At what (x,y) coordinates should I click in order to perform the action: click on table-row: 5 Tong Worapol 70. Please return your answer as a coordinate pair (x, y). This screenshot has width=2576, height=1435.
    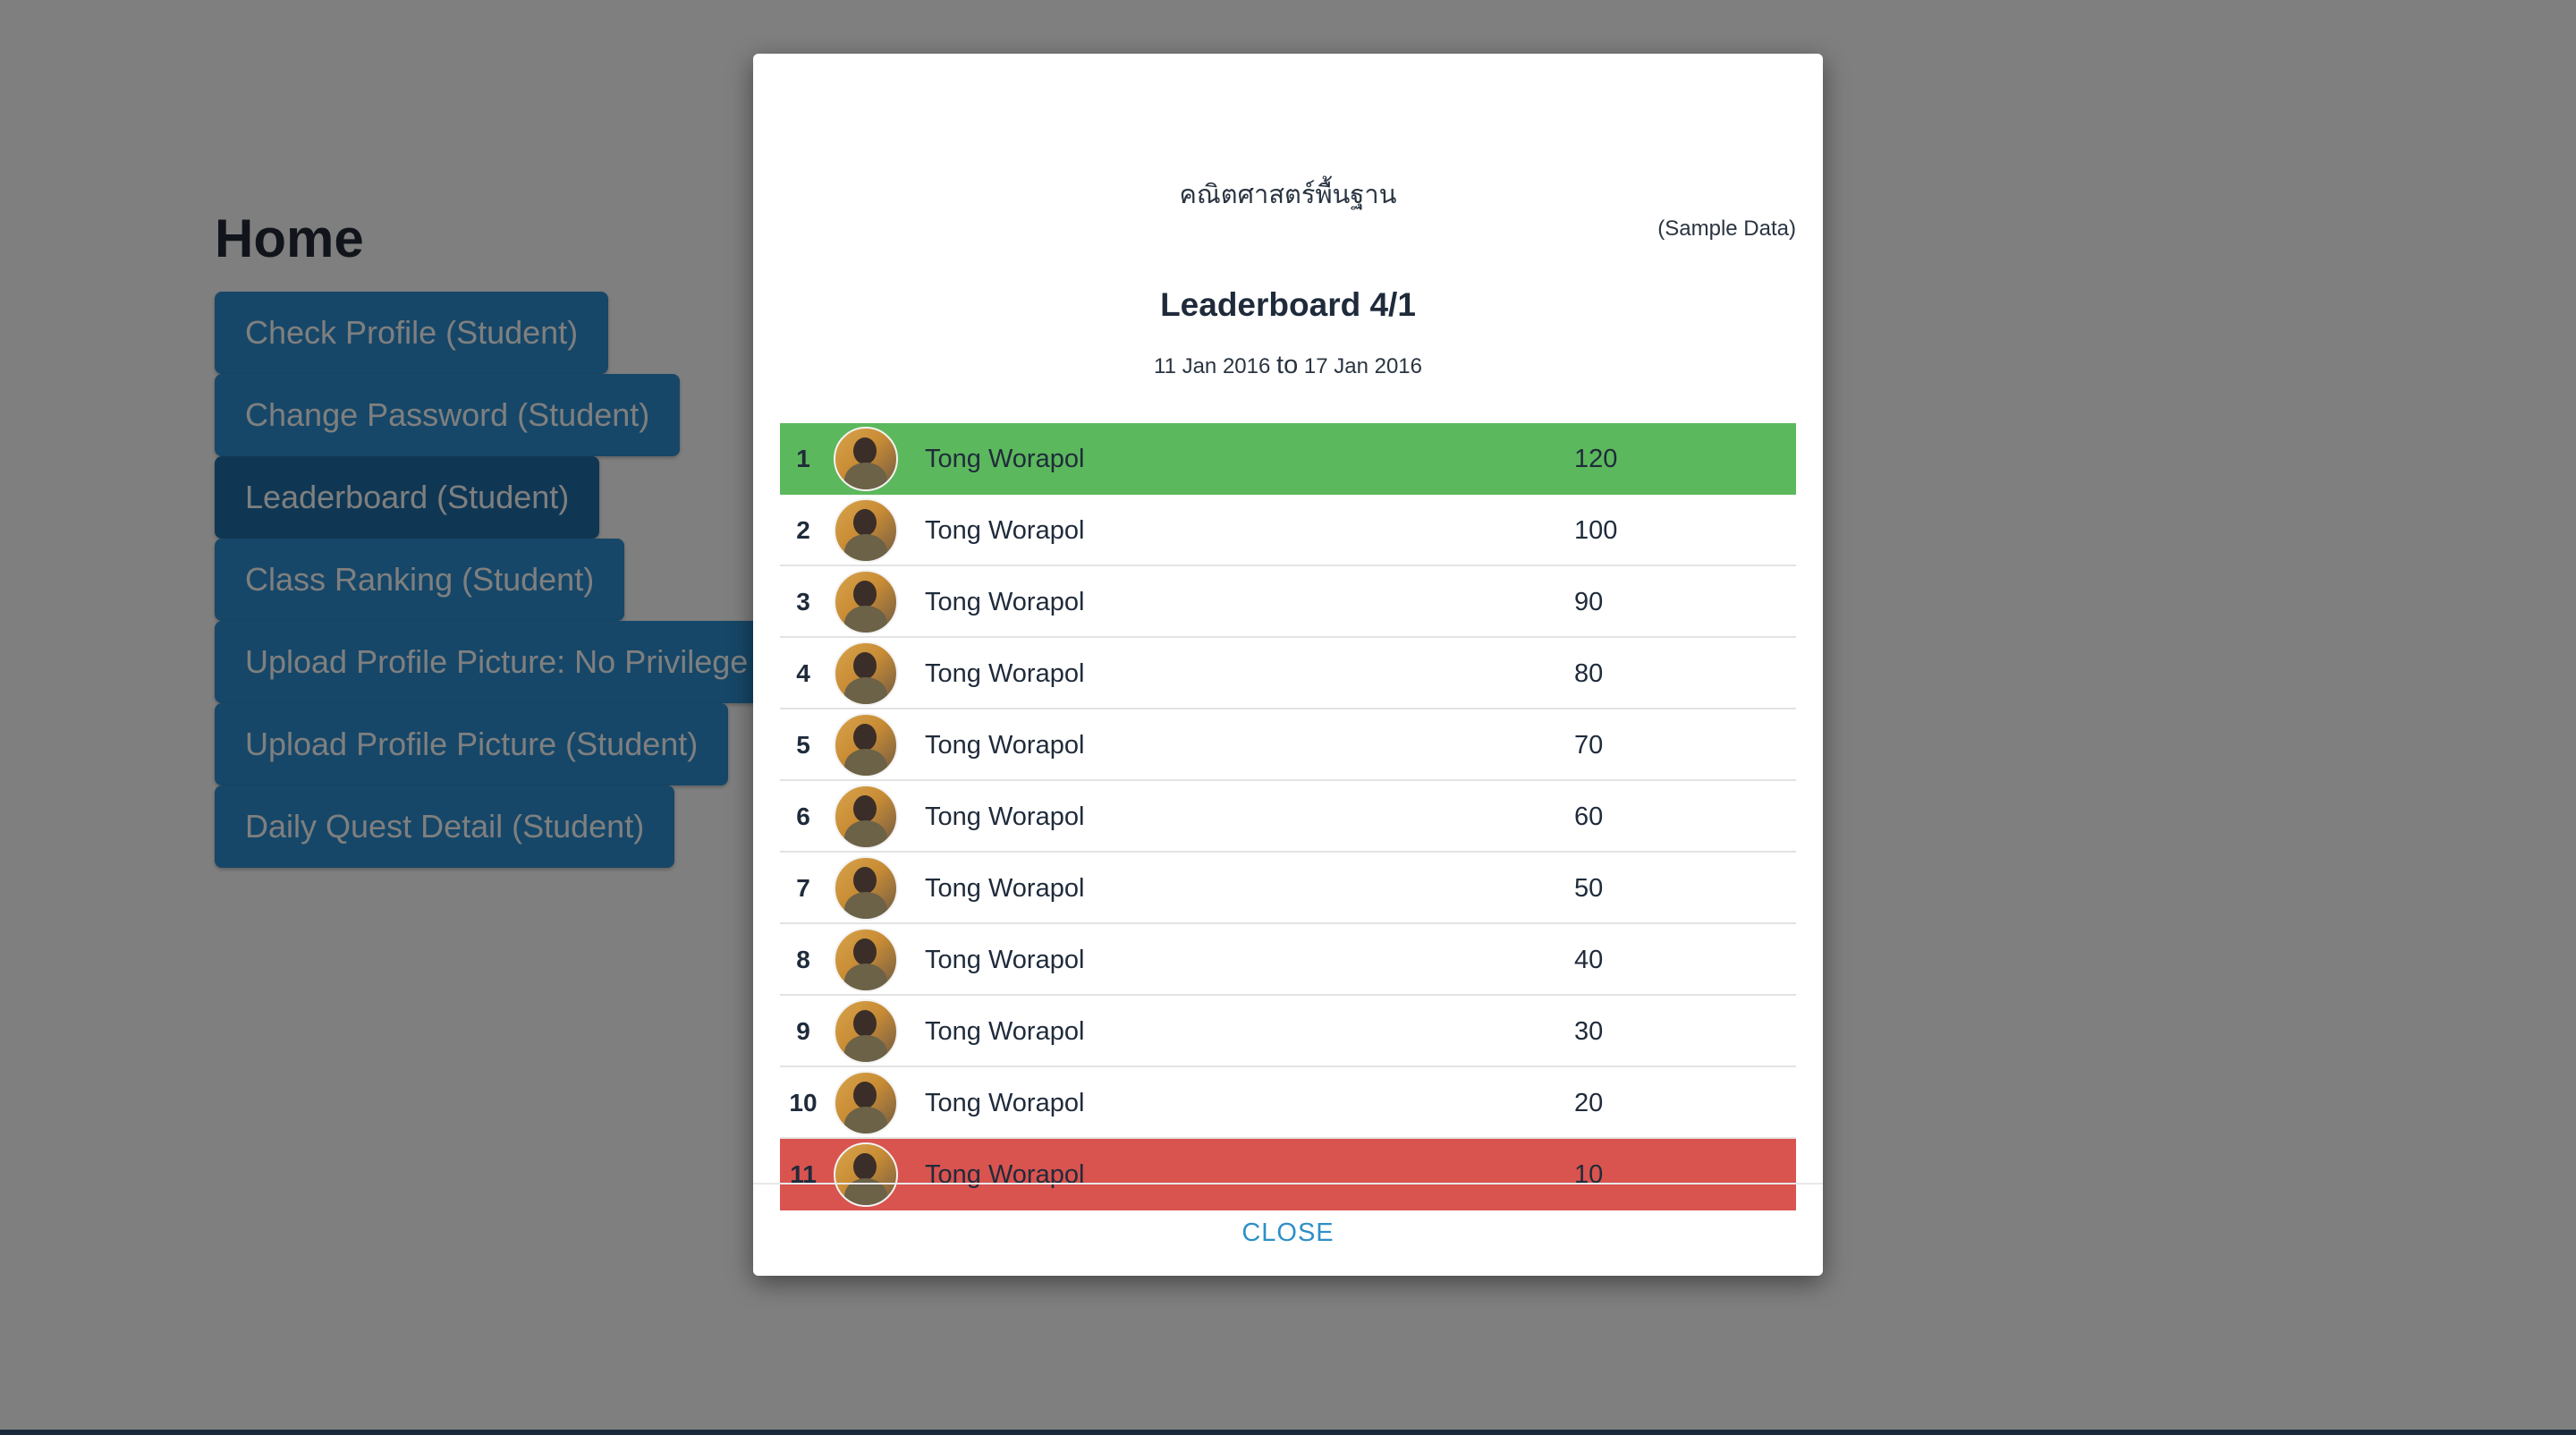
    Looking at the image, I should click on (1288, 745).